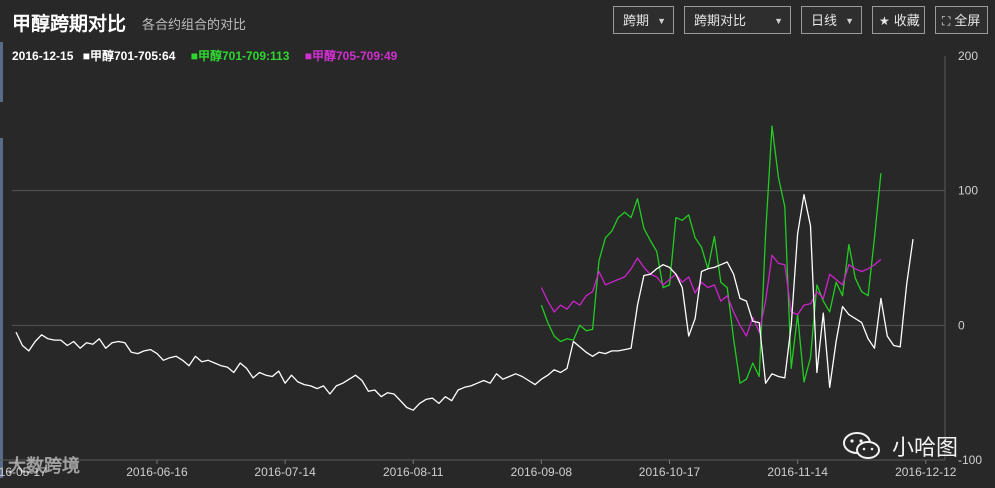 The width and height of the screenshot is (995, 488). What do you see at coordinates (285, 472) in the screenshot?
I see `x-tick-label: 2016-07-14` at bounding box center [285, 472].